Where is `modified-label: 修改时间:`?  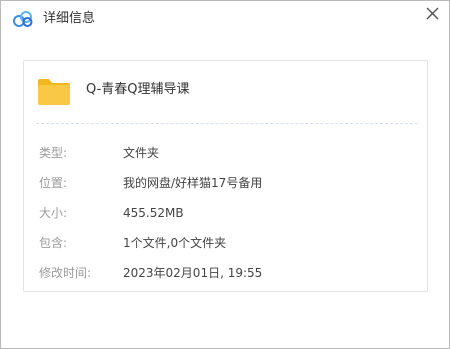
modified-label: 修改时间: is located at coordinates (65, 273).